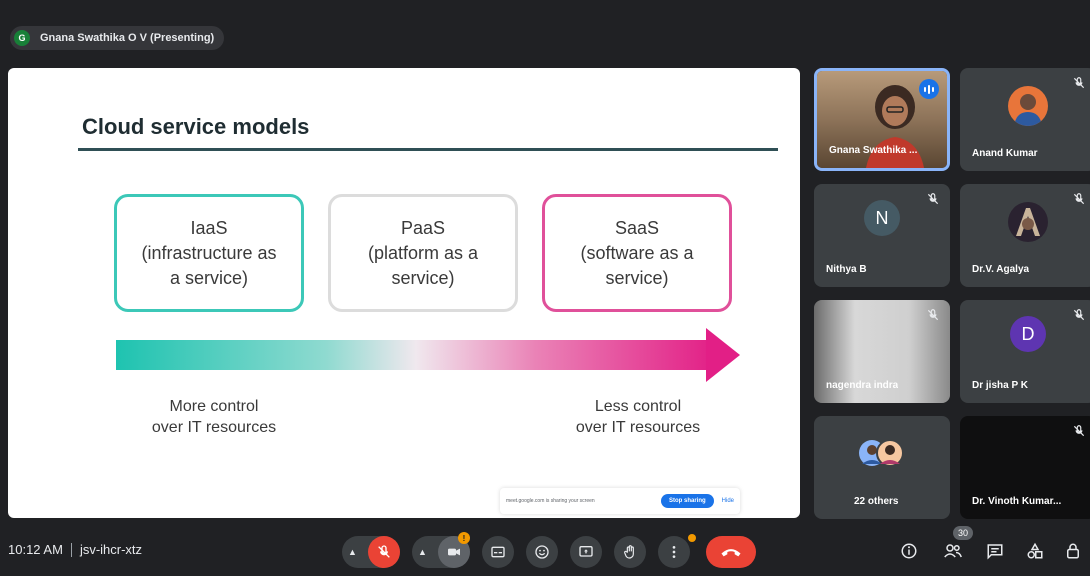  I want to click on saas-line-2: (software as a, so click(637, 252).